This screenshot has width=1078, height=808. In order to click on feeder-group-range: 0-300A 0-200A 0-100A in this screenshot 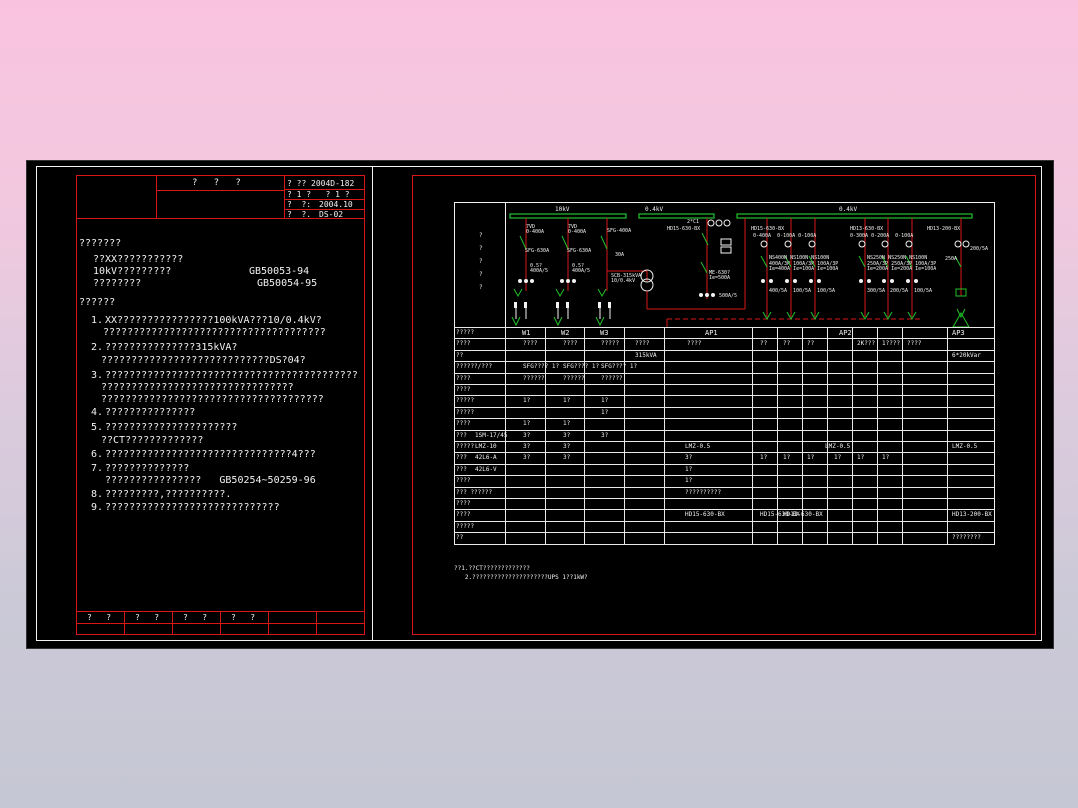, I will do `click(882, 236)`.